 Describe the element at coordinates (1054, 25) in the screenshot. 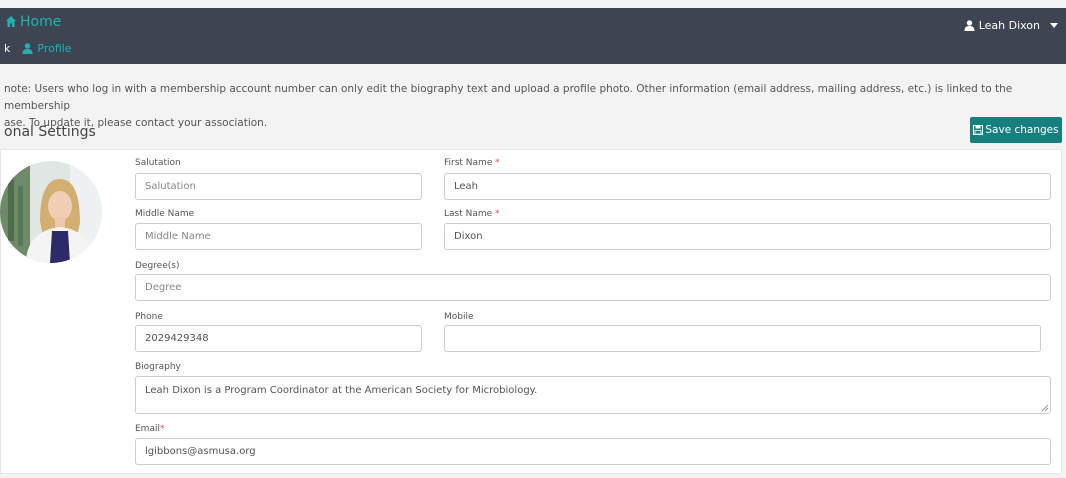

I see `caret-down-icon` at that location.